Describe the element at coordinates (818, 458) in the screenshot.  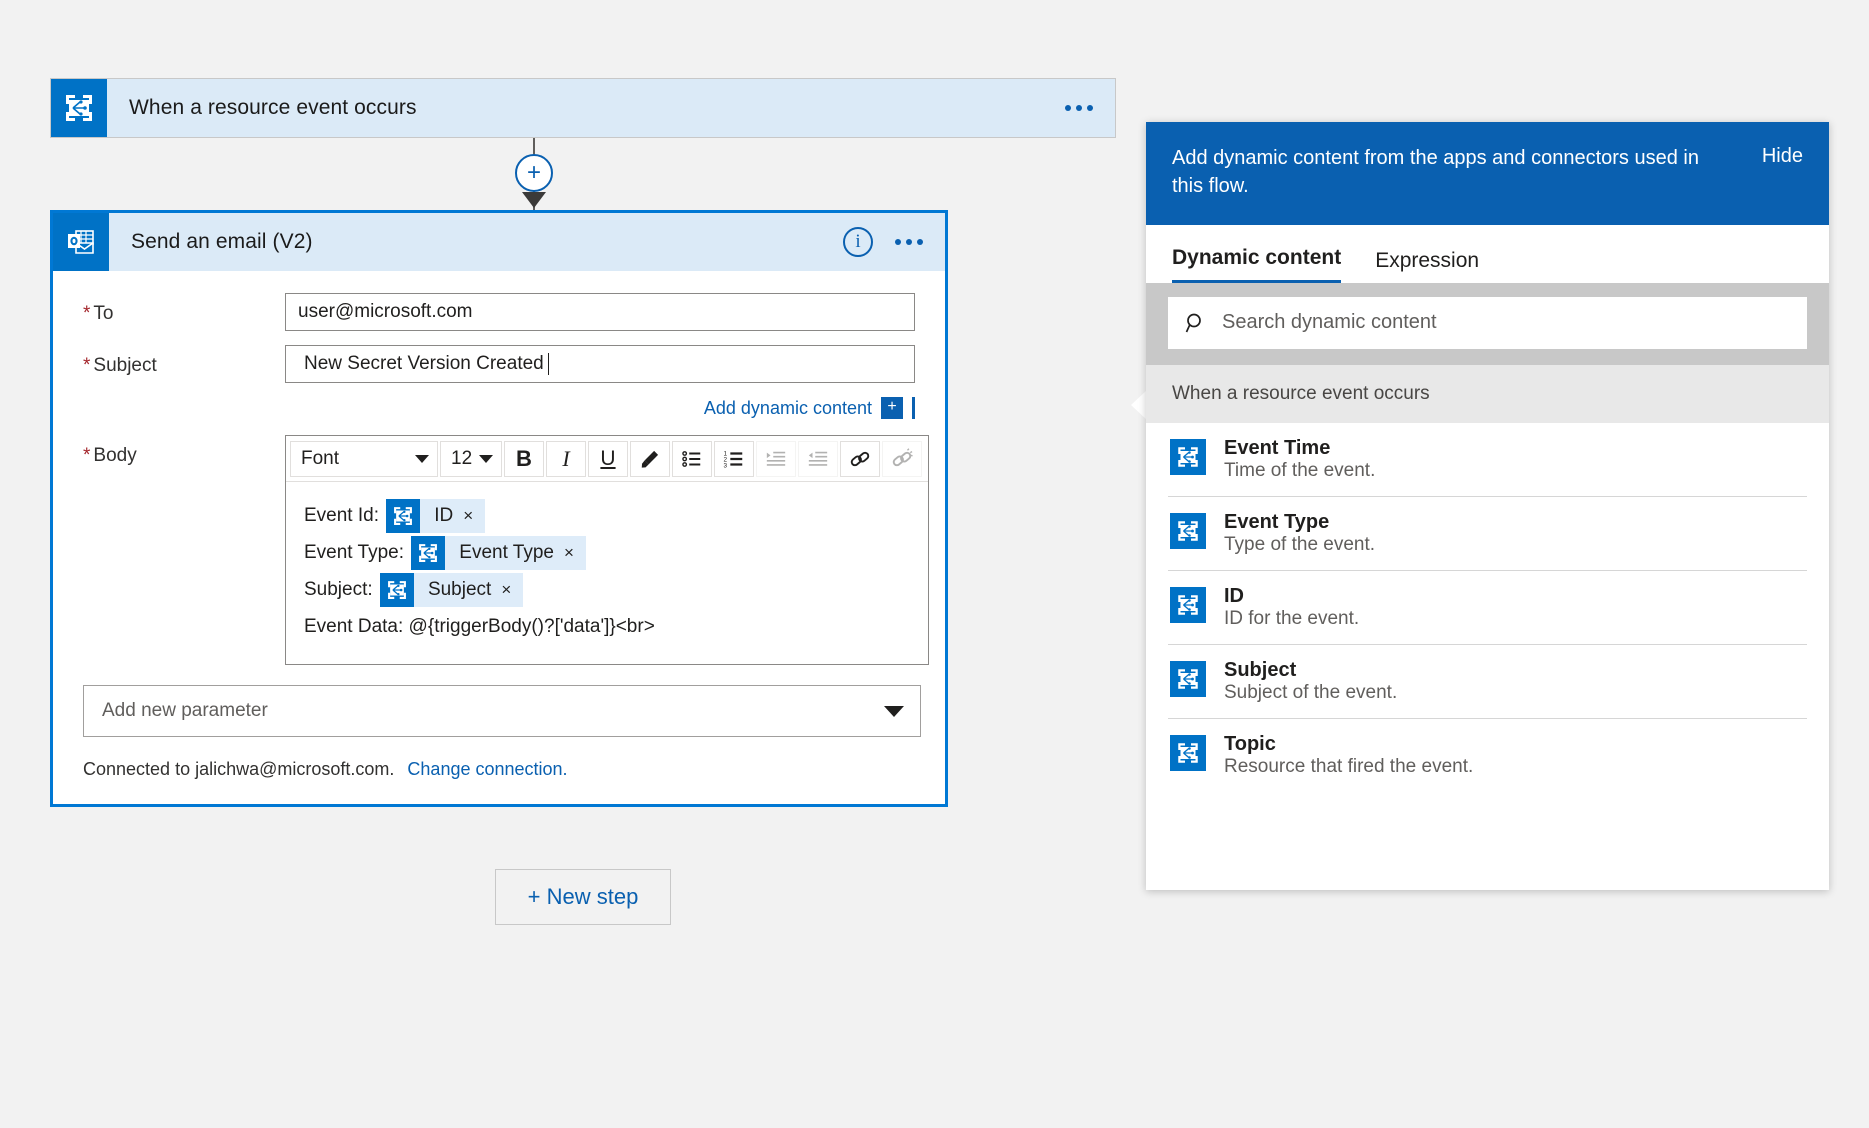
I see `outdent-icon` at that location.